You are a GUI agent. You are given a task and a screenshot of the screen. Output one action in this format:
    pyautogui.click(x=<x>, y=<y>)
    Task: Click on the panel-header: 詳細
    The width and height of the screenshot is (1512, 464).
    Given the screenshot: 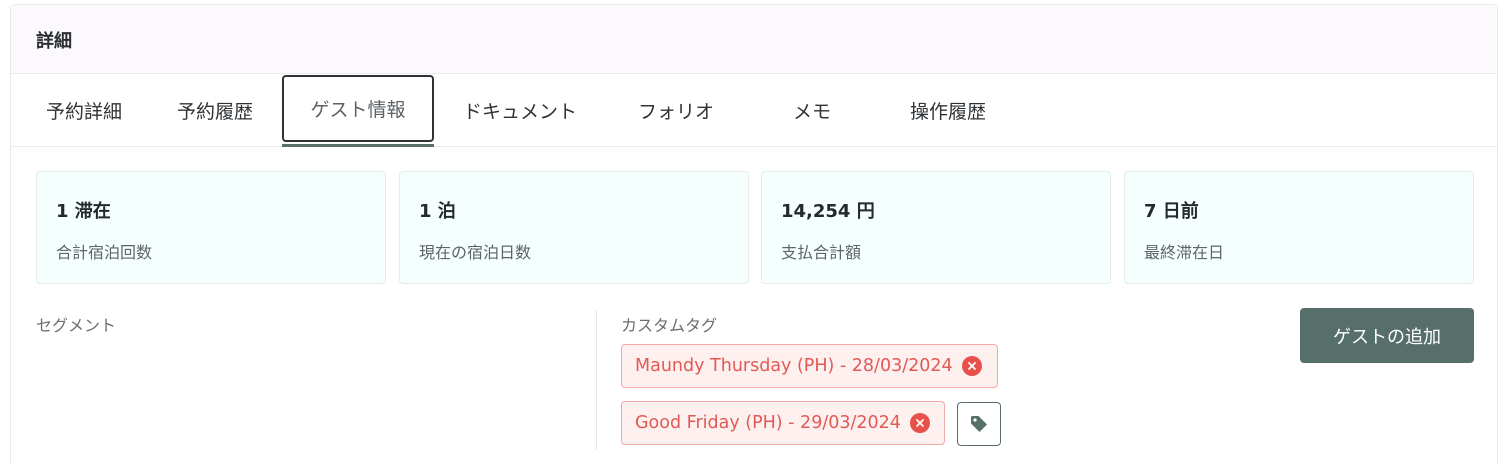 What is the action you would take?
    pyautogui.click(x=754, y=39)
    